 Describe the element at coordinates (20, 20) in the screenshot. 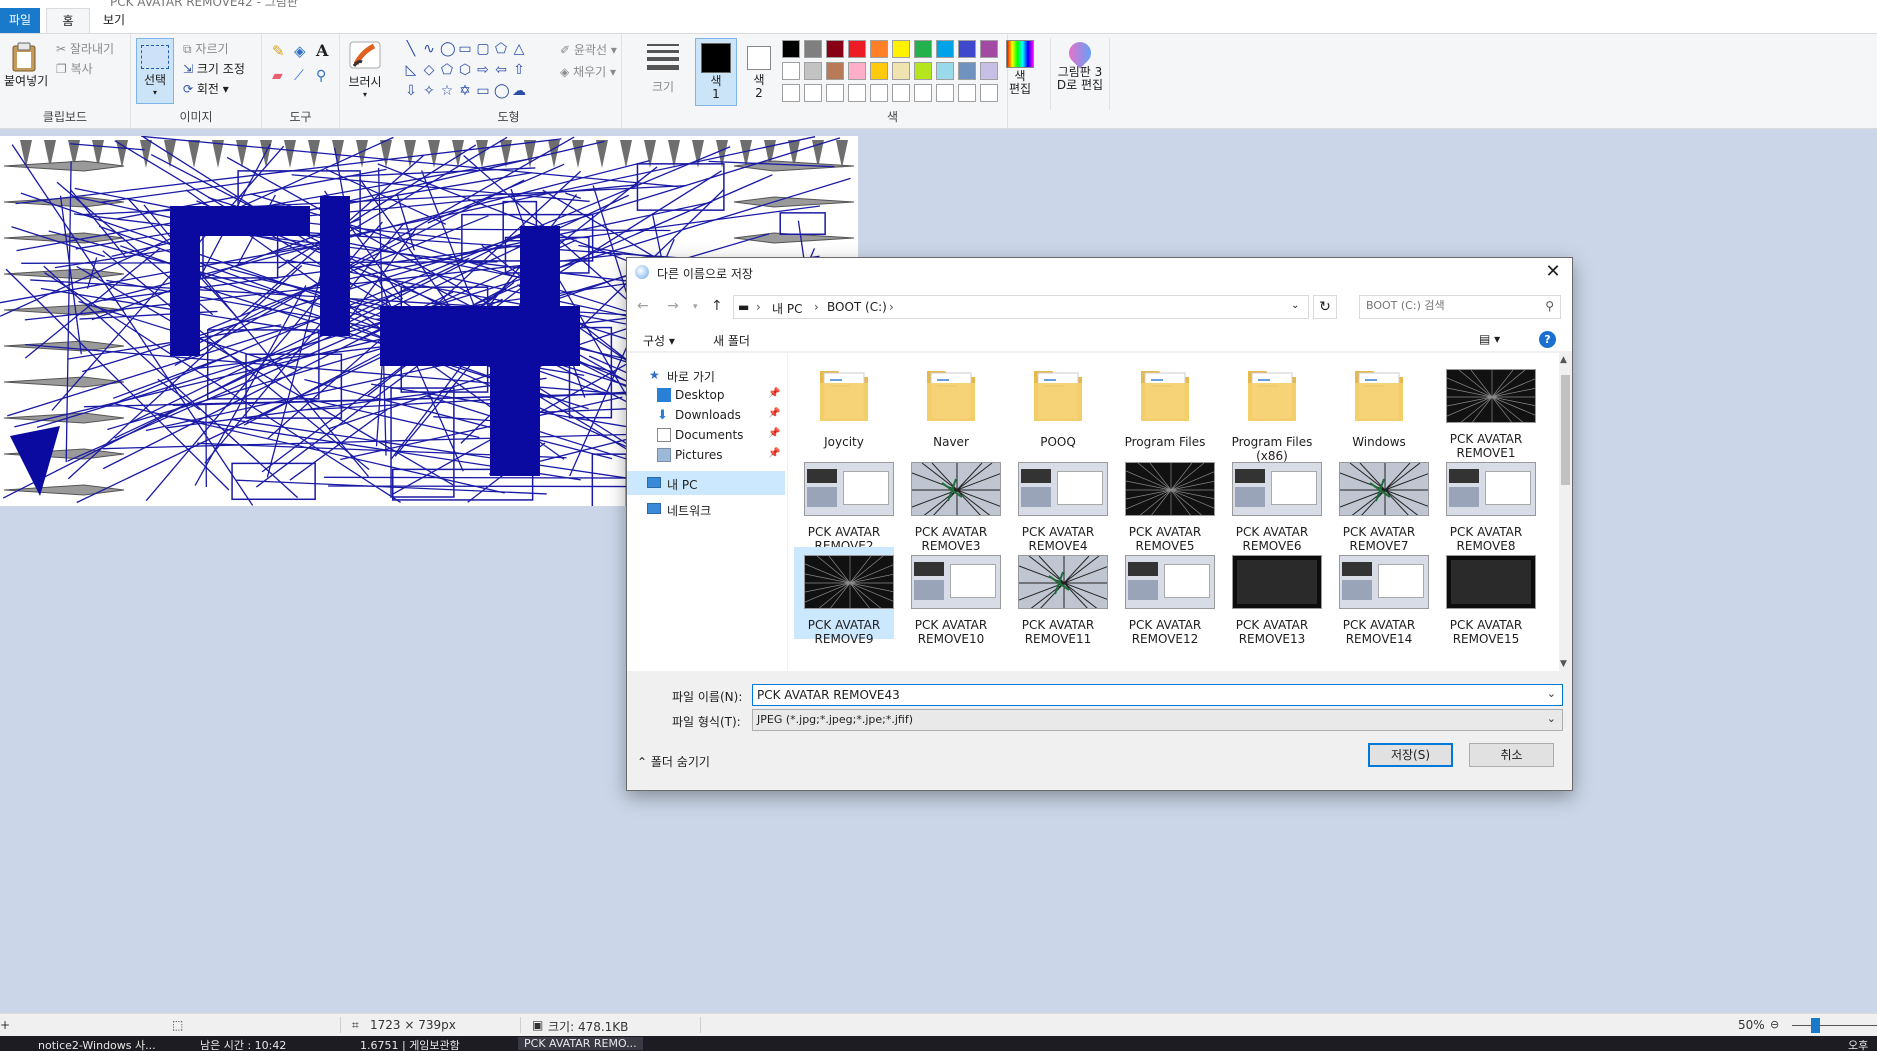

I see `tab-file: 파일` at that location.